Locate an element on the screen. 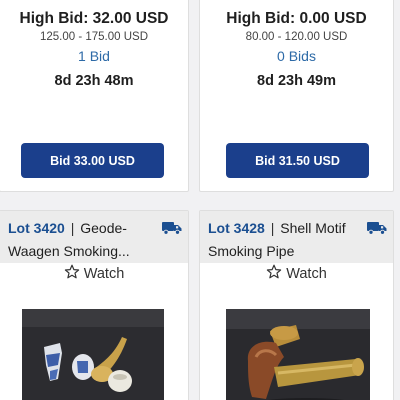 This screenshot has height=400, width=400. high-bid: High Bid: 32.00 USD is located at coordinates (94, 18).